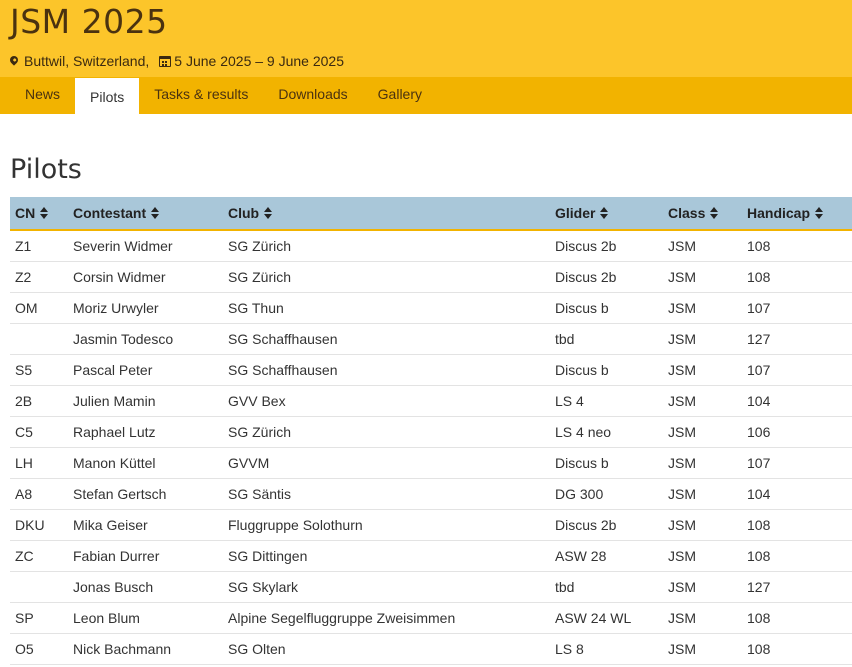  I want to click on table-row: Jasmin Todesco SG Schaffhausen tbd JSM 127, so click(431, 339).